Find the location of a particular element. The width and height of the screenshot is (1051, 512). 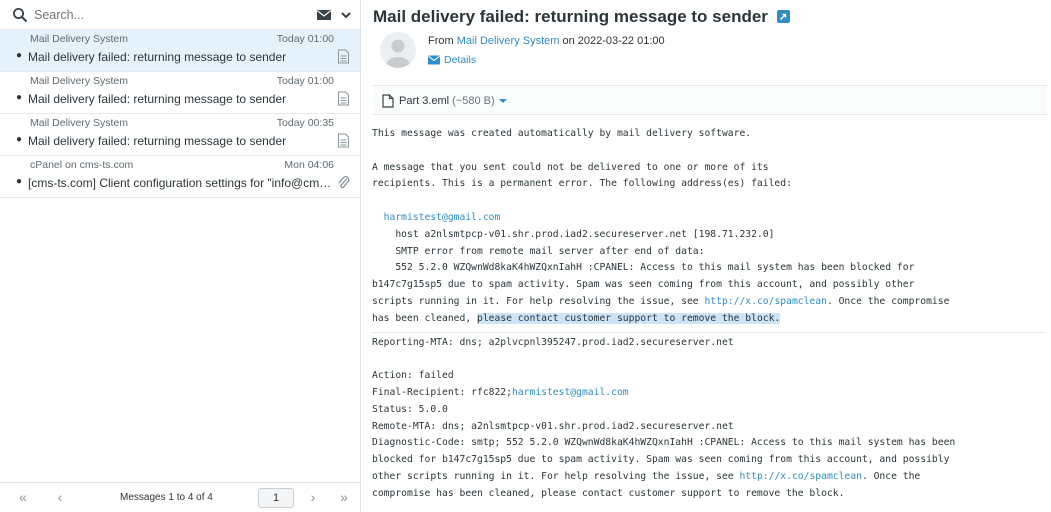

avatar is located at coordinates (398, 50).